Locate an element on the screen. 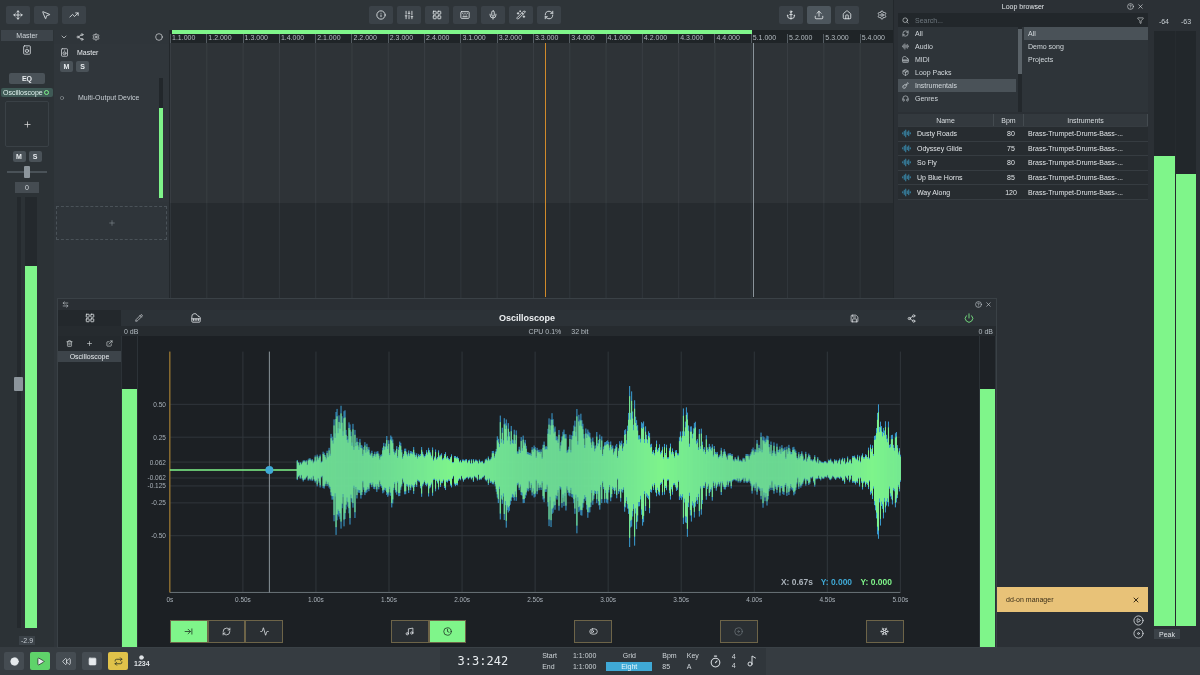  record-icon is located at coordinates (14, 661).